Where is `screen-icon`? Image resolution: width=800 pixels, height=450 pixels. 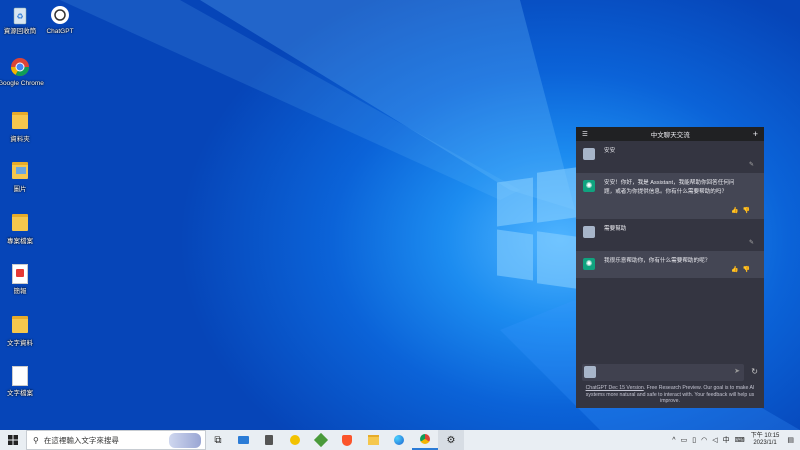 screen-icon is located at coordinates (243, 440).